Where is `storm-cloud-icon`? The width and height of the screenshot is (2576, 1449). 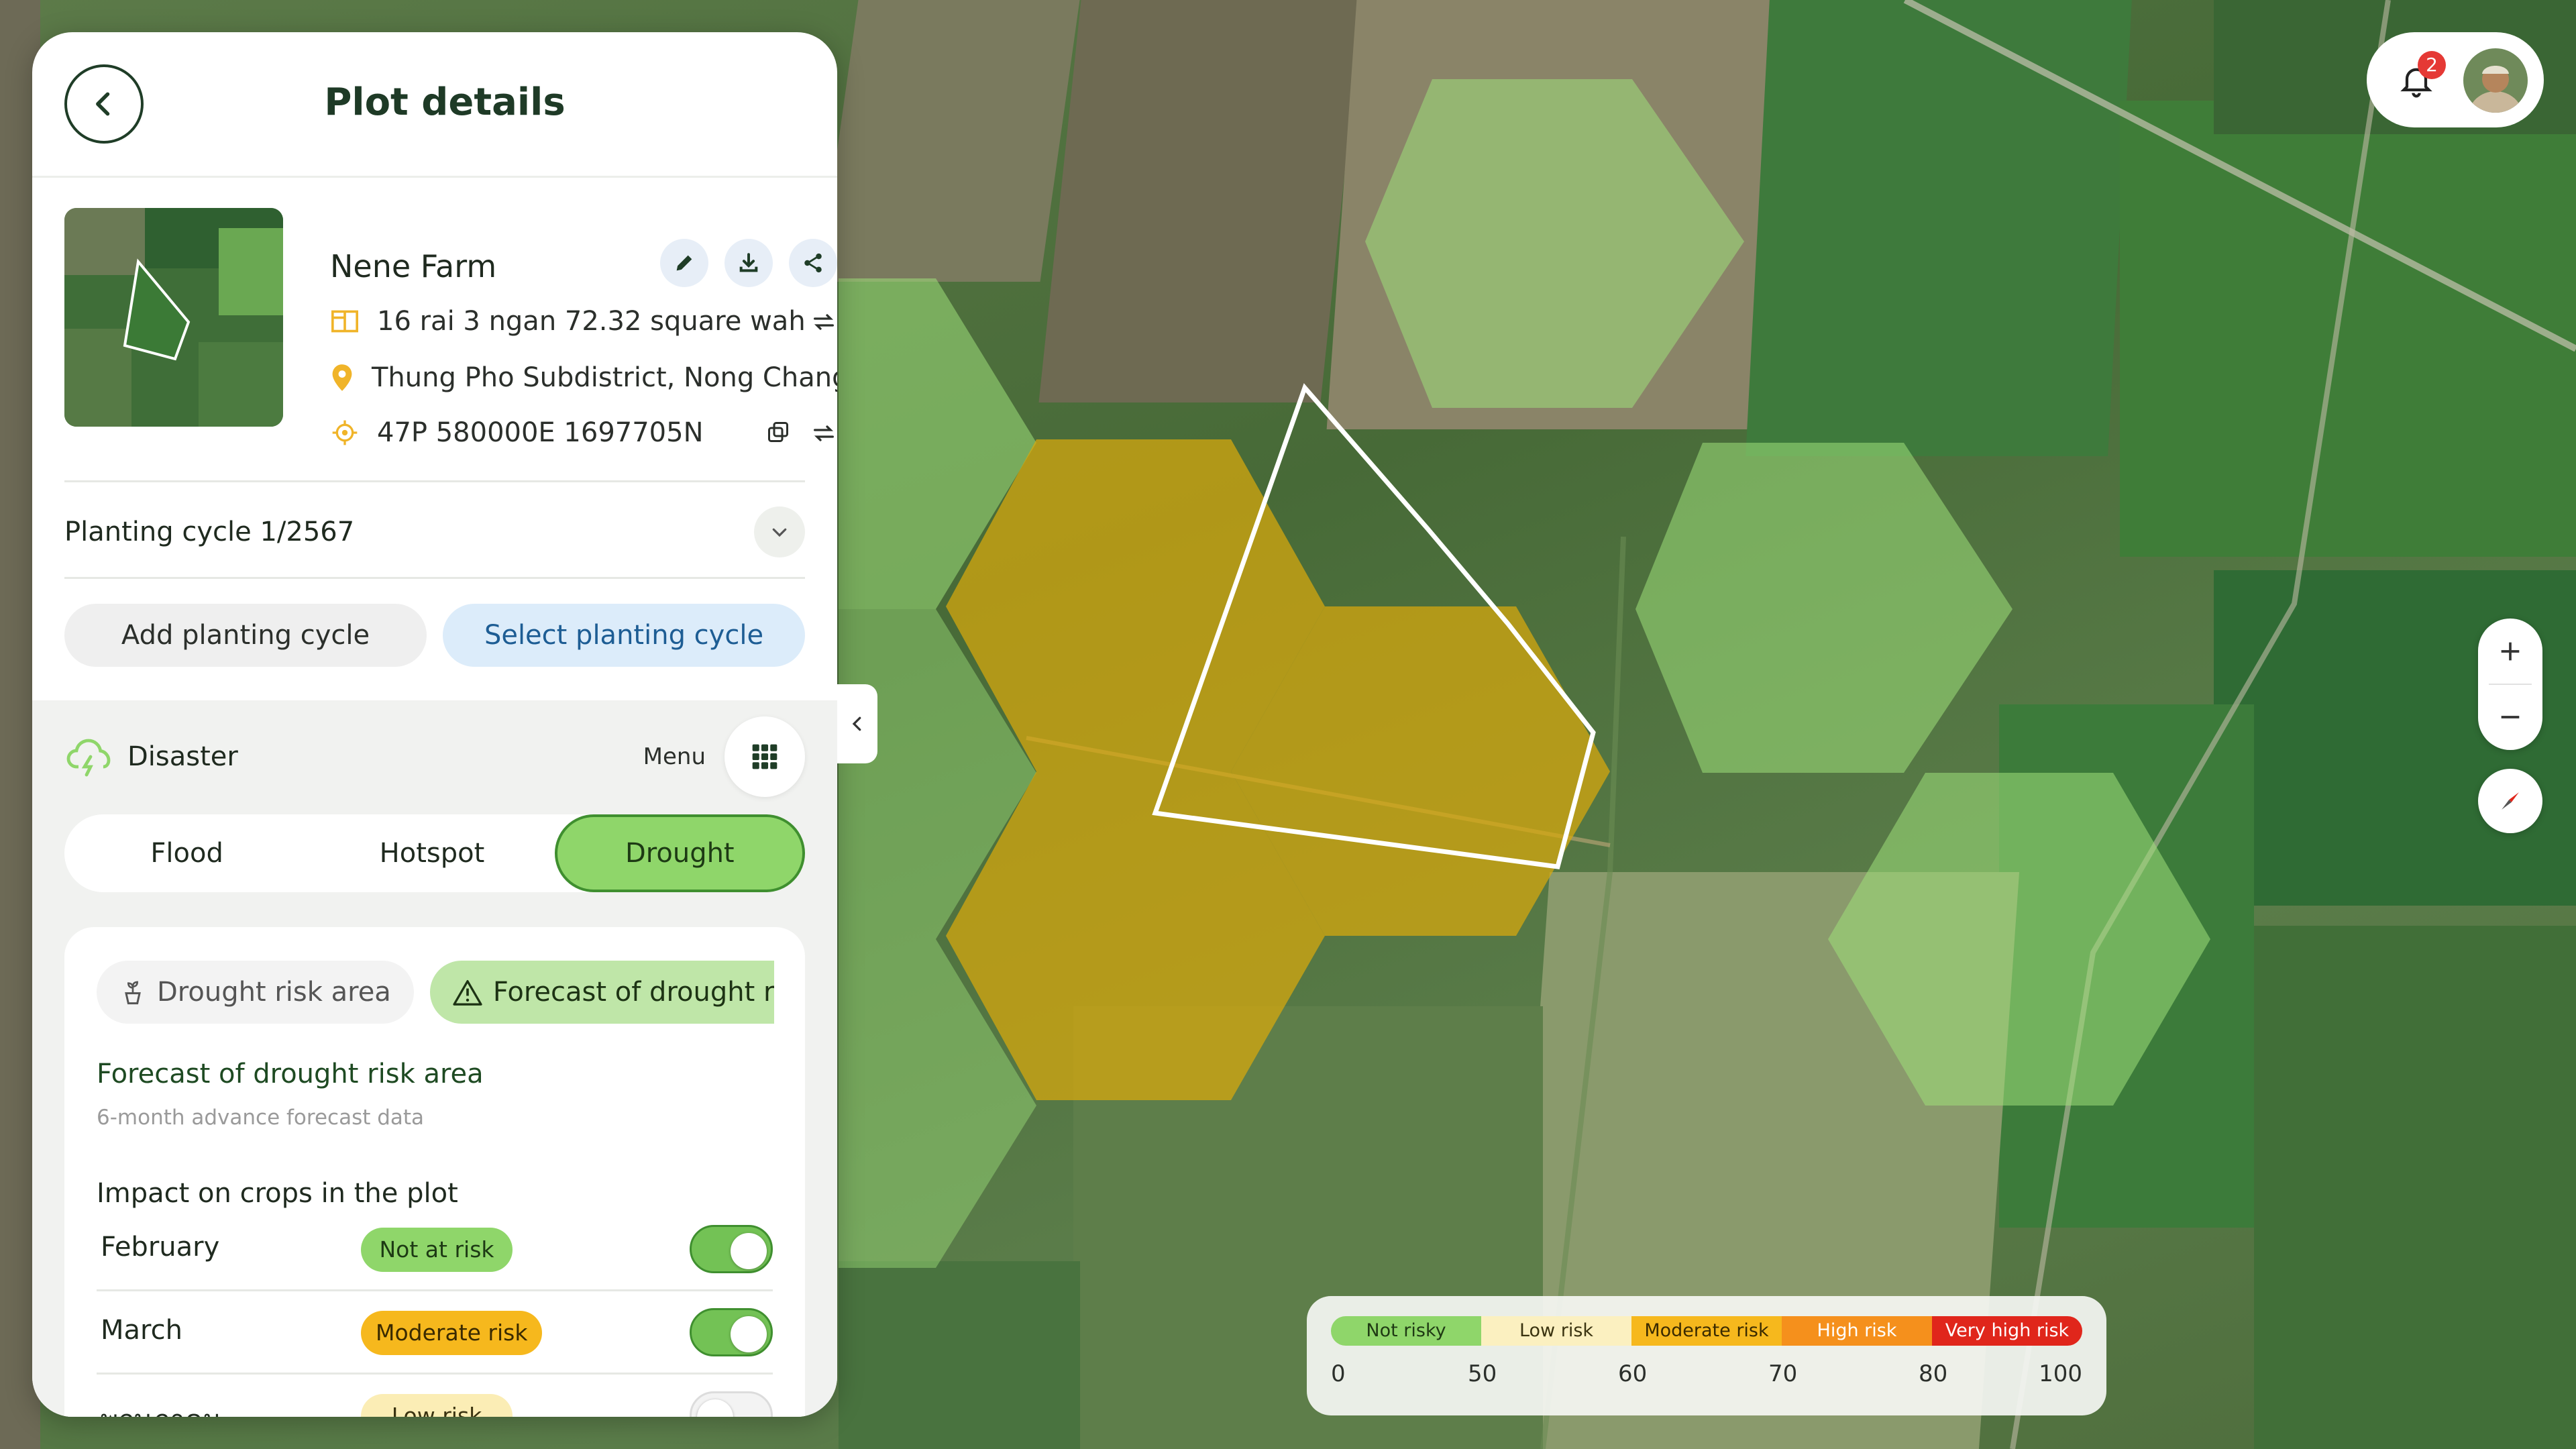 storm-cloud-icon is located at coordinates (88, 758).